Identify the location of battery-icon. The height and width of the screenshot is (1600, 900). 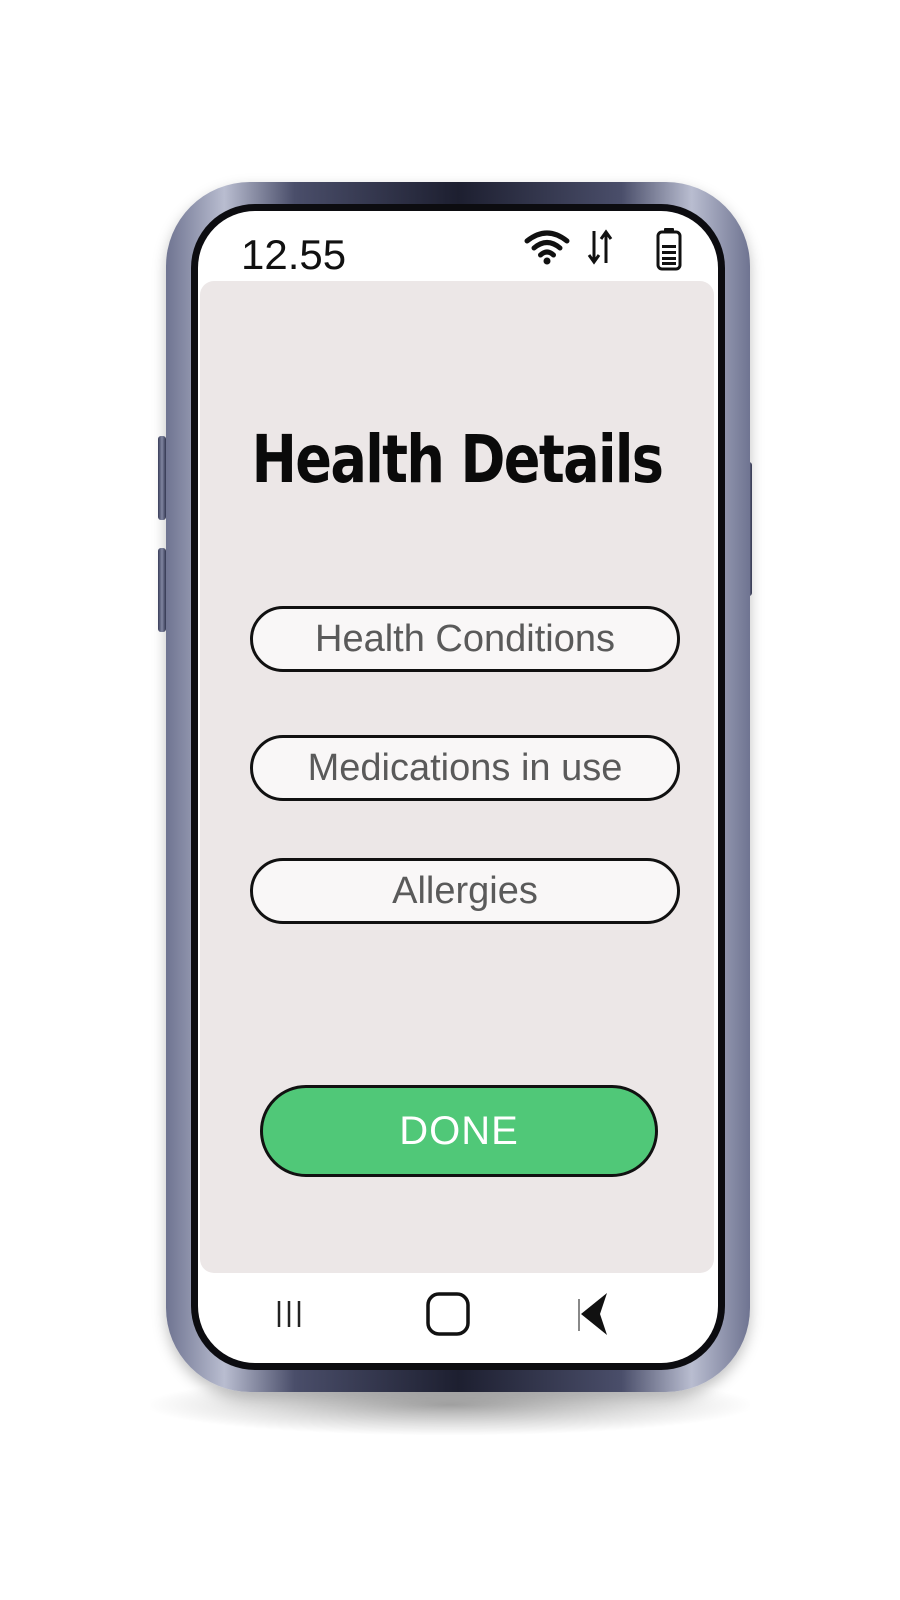
(669, 249).